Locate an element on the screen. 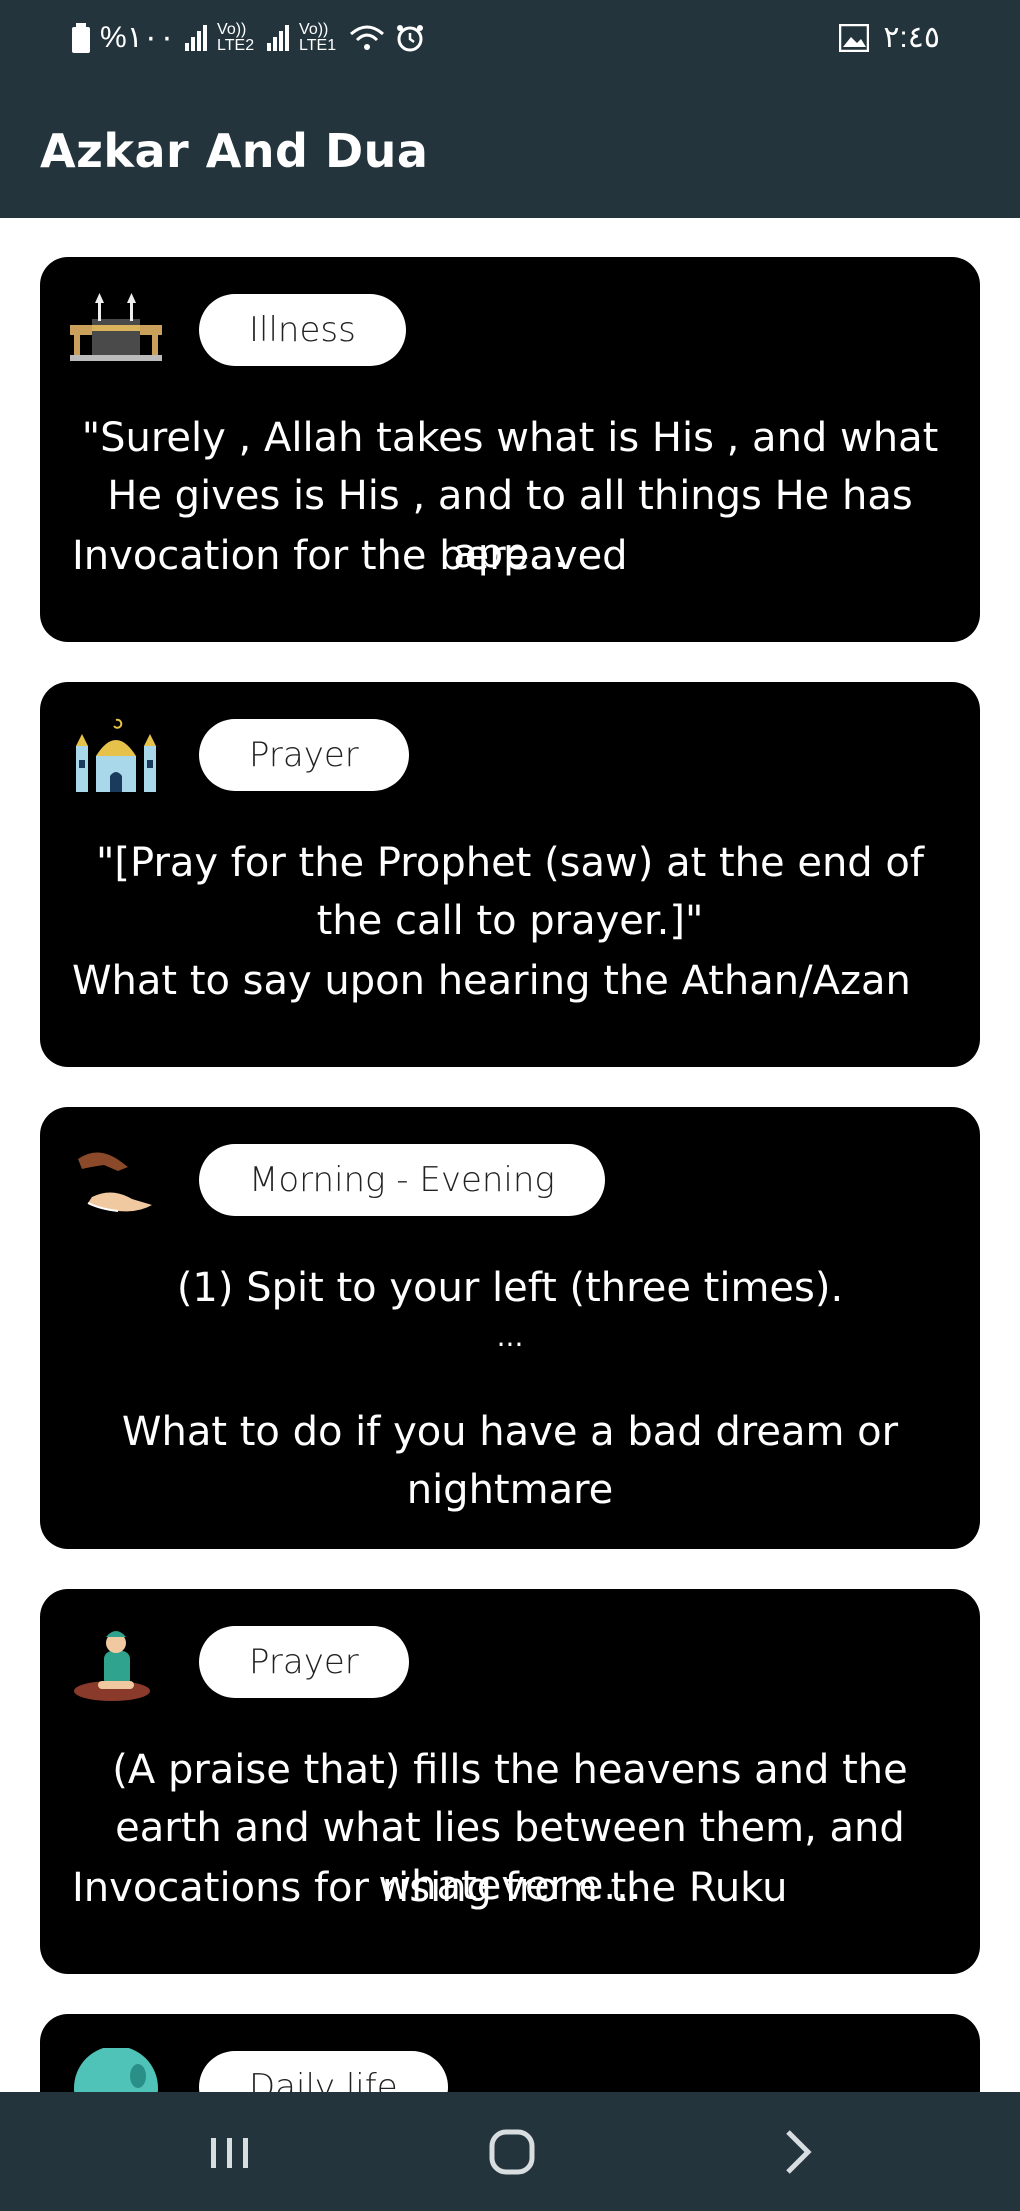 The image size is (1020, 2211). status-left: %١٠٠ Vo)) LTE2 Vo)) LTE1 is located at coordinates (248, 37).